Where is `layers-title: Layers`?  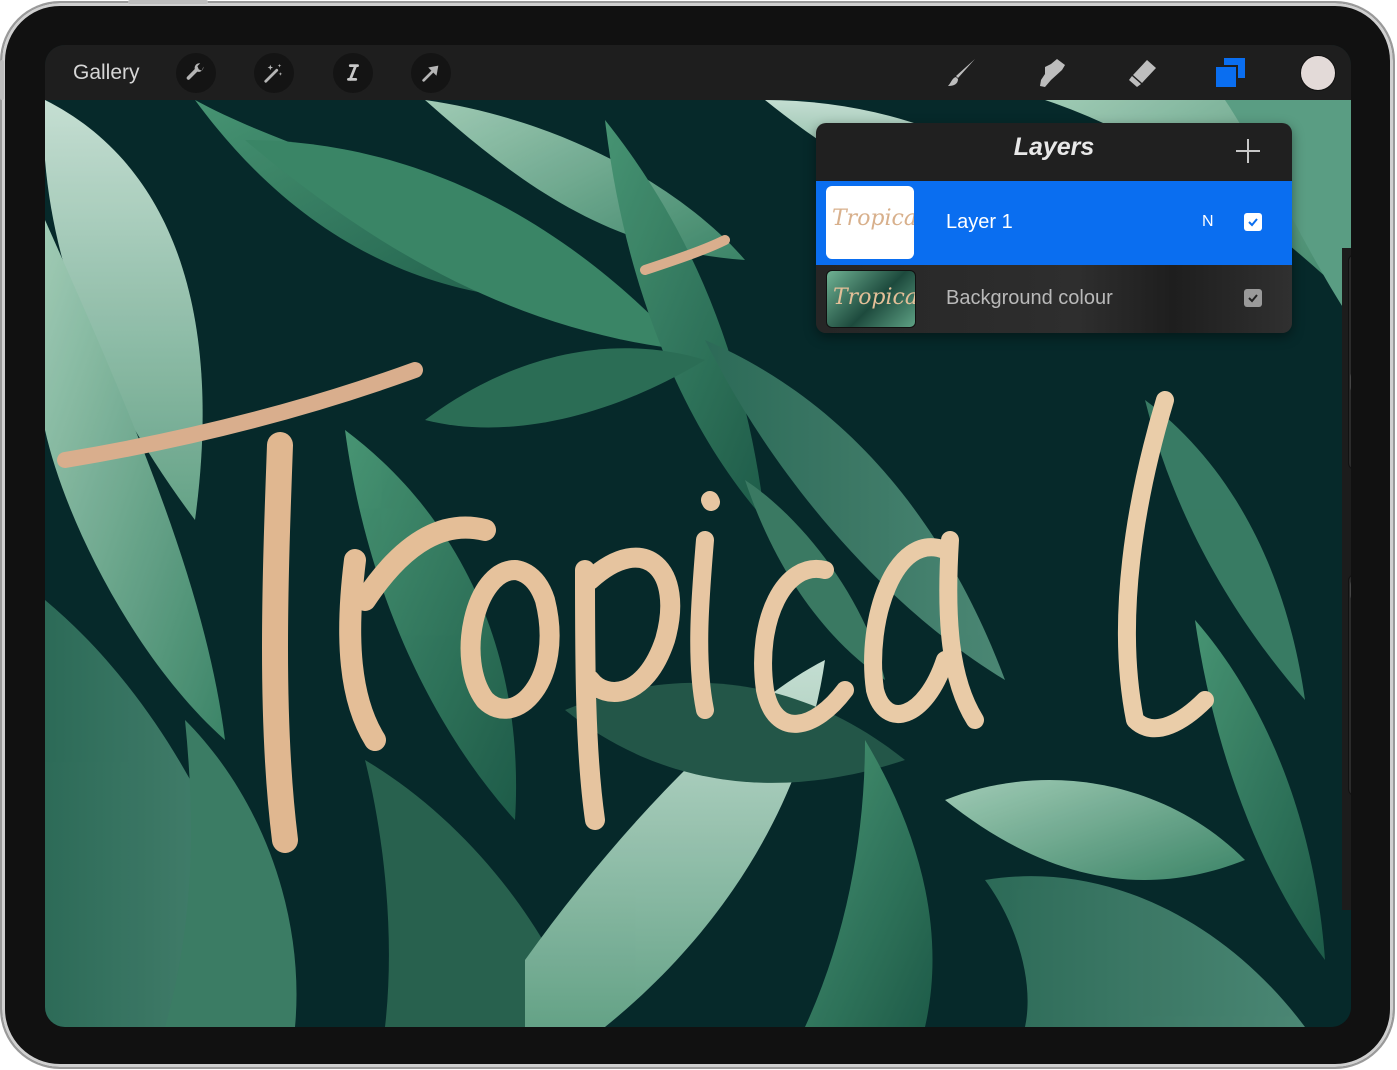 layers-title: Layers is located at coordinates (1054, 147).